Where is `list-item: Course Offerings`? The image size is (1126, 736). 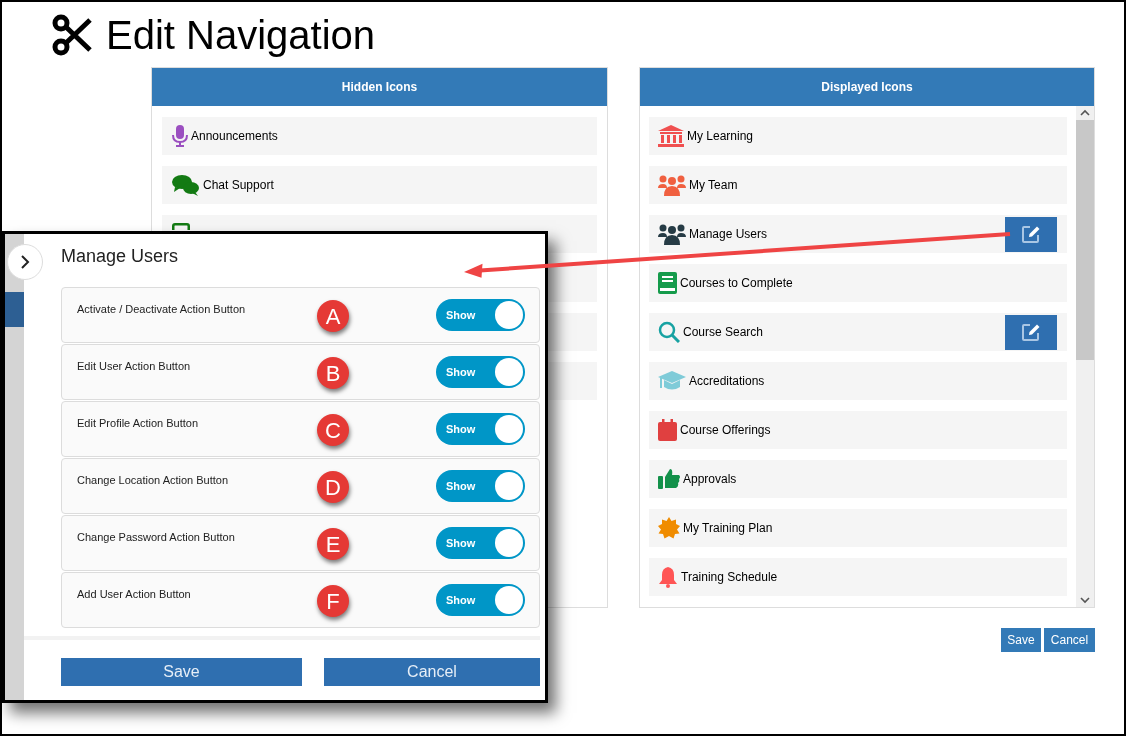 list-item: Course Offerings is located at coordinates (858, 430).